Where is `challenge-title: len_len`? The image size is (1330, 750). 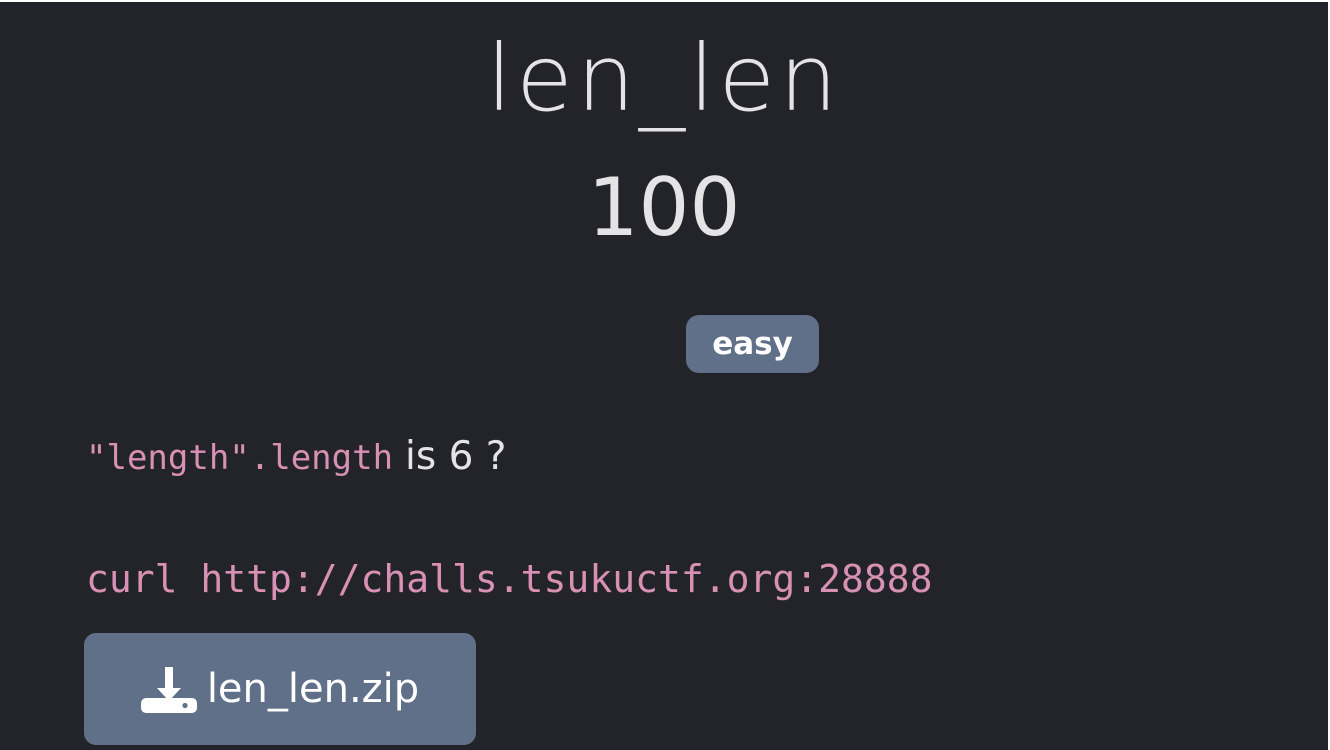 challenge-title: len_len is located at coordinates (664, 78).